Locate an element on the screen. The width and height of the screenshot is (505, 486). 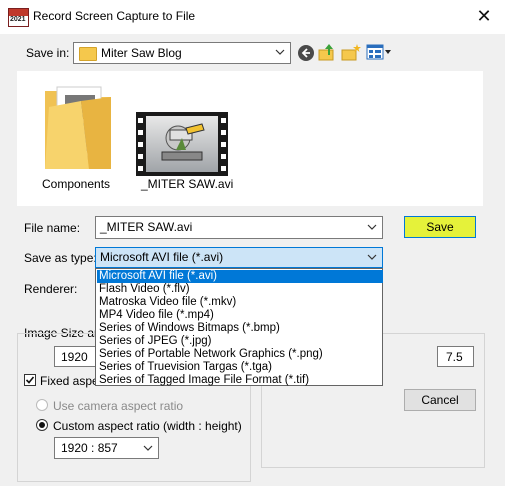
file-item-label: Components is located at coordinates (76, 184).